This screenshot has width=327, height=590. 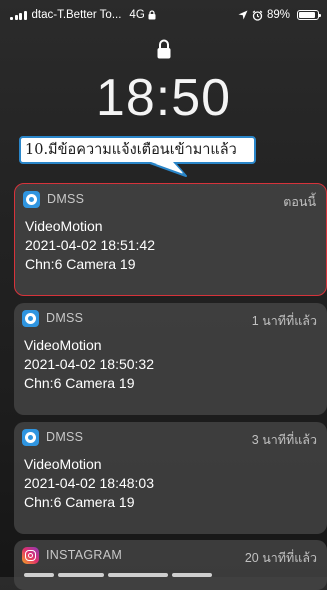 What do you see at coordinates (84, 555) in the screenshot?
I see `notification-app-name: INSTAGRAM` at bounding box center [84, 555].